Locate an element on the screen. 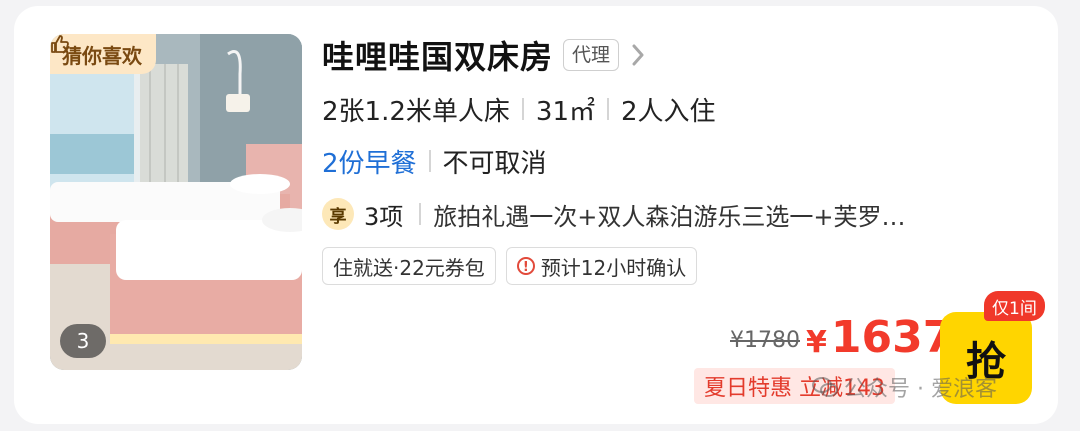 The width and height of the screenshot is (1080, 431). thumbs-up-icon is located at coordinates (60, 44).